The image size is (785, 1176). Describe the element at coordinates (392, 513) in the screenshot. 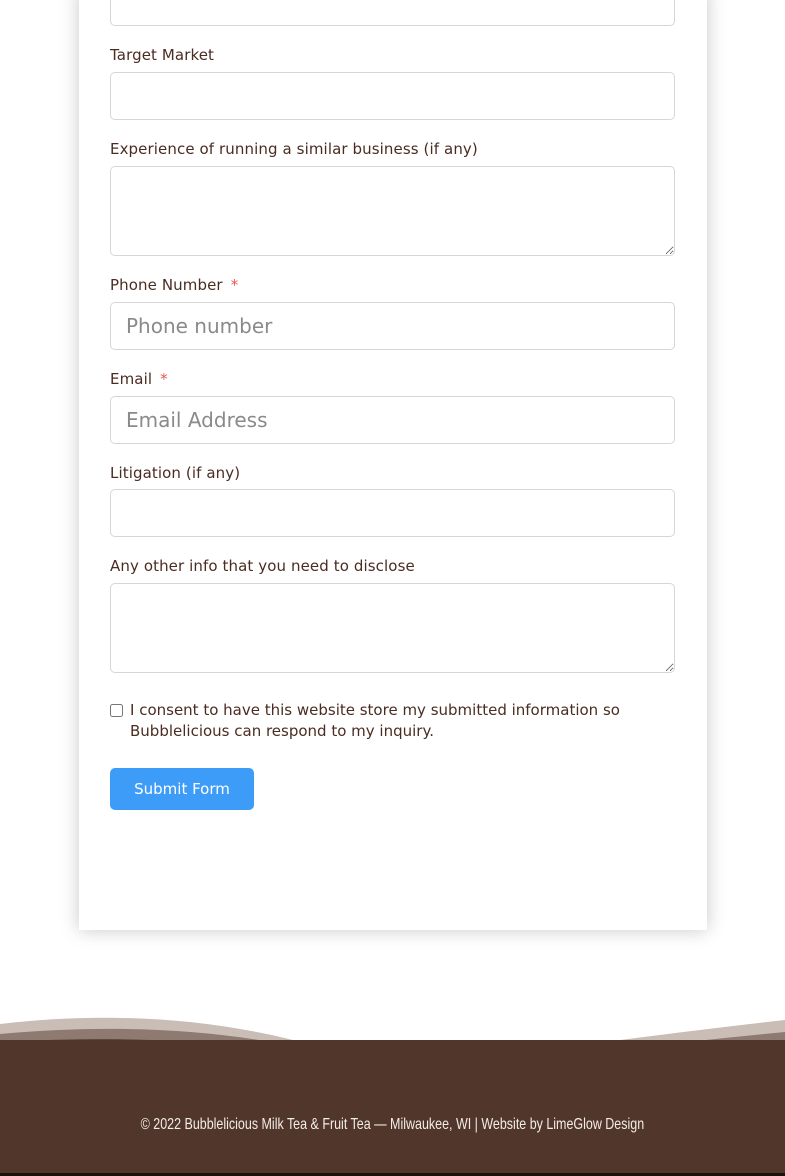

I see `litigation-input` at that location.